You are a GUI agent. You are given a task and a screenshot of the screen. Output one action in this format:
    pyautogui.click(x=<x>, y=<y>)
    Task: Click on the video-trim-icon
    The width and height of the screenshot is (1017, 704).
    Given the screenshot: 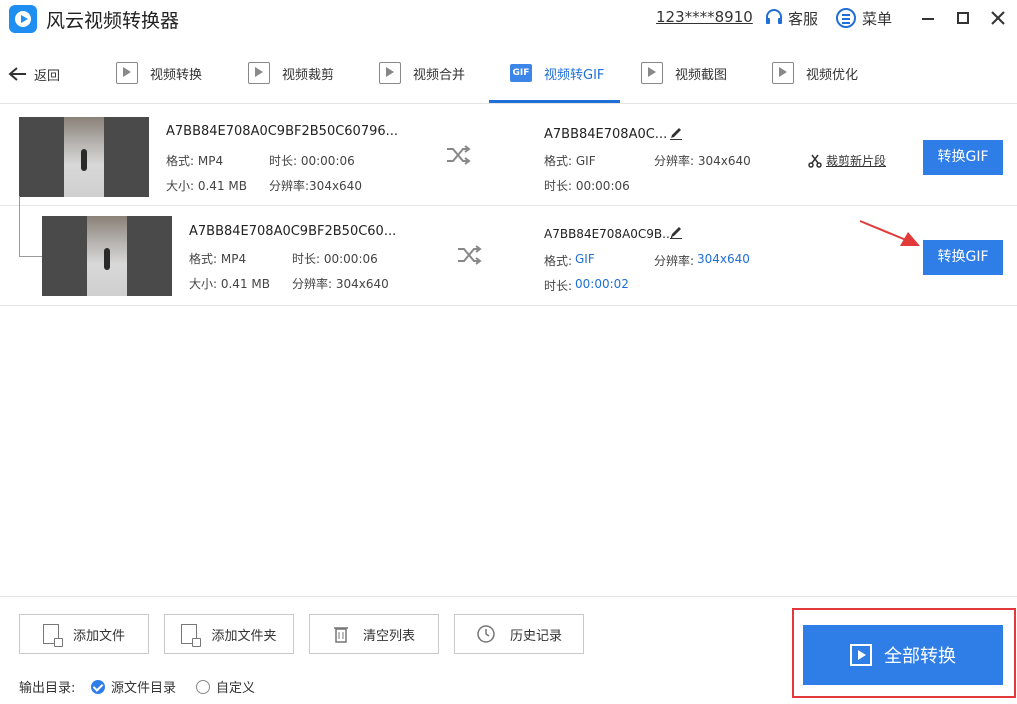 What is the action you would take?
    pyautogui.click(x=259, y=73)
    